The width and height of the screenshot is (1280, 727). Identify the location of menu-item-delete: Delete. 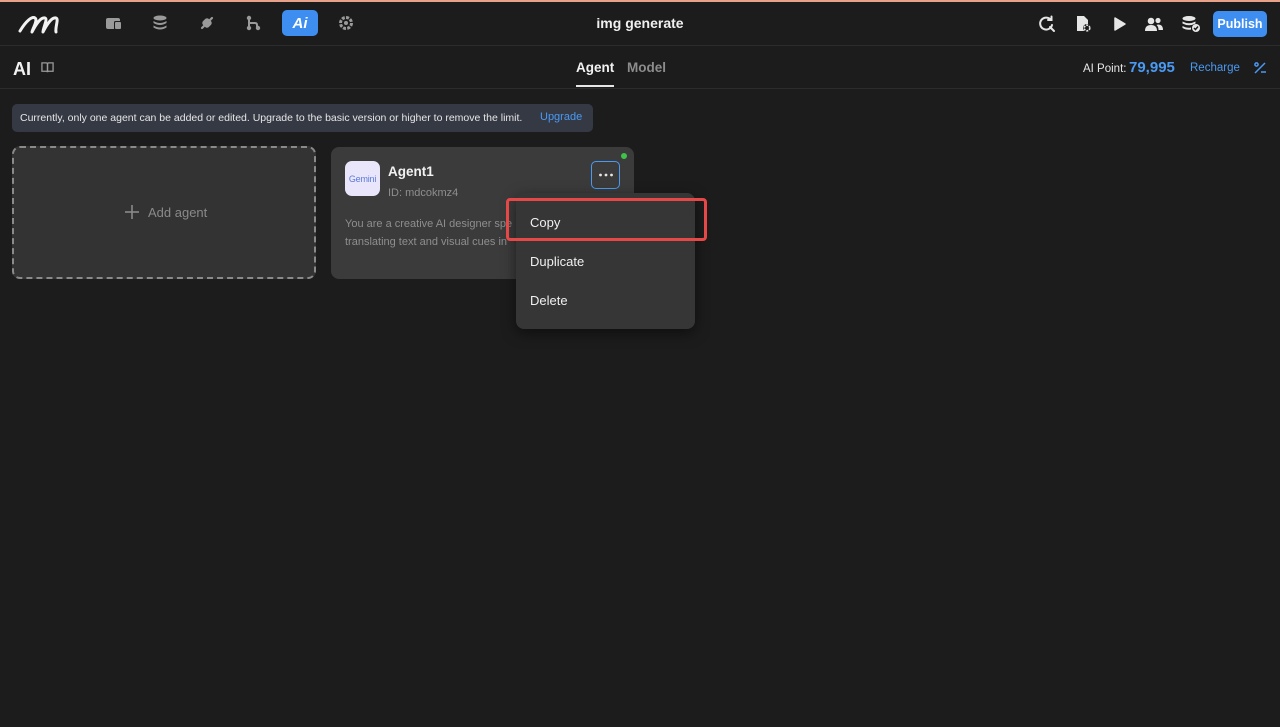
(549, 300).